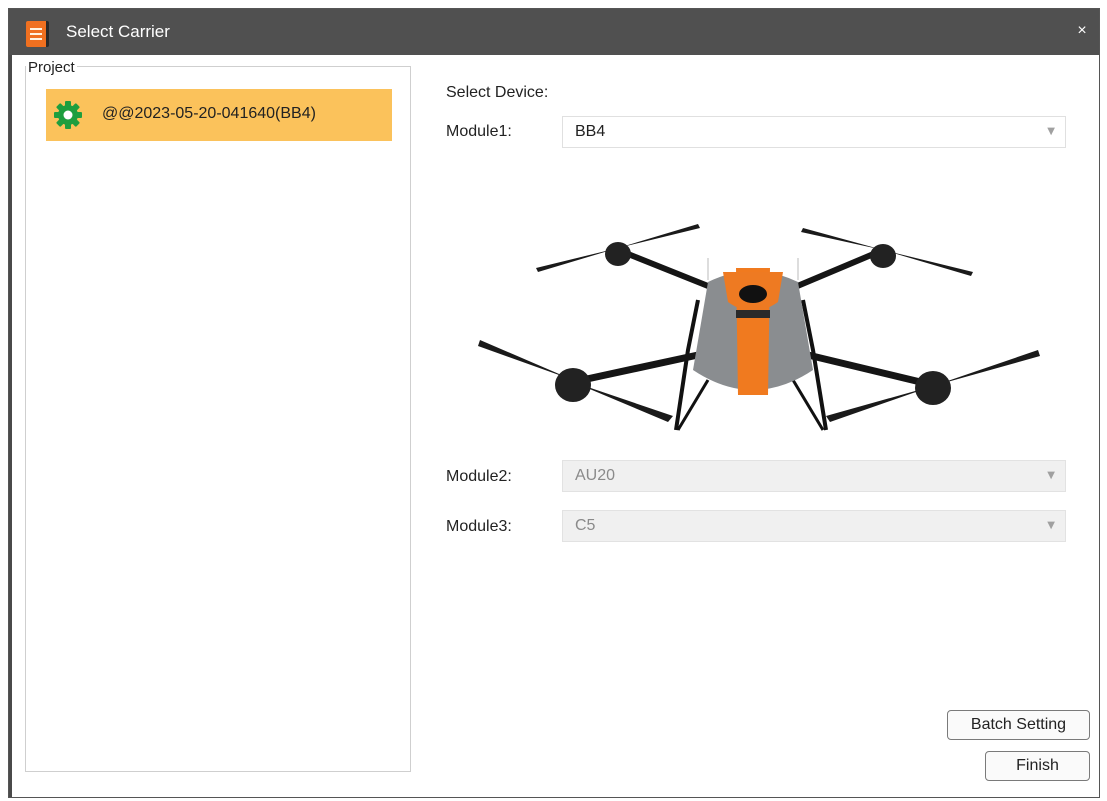 The width and height of the screenshot is (1107, 801). I want to click on module2-value: AU20, so click(595, 475).